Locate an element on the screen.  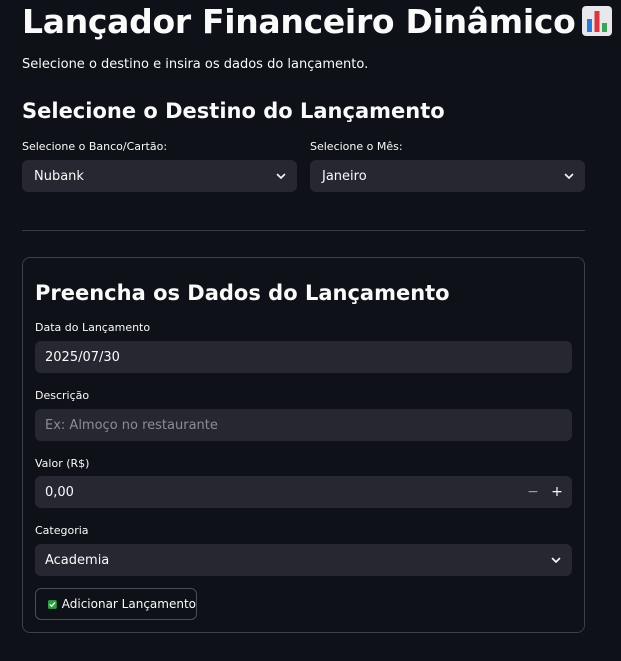
amount-input-value: 0,00 is located at coordinates (59, 492).